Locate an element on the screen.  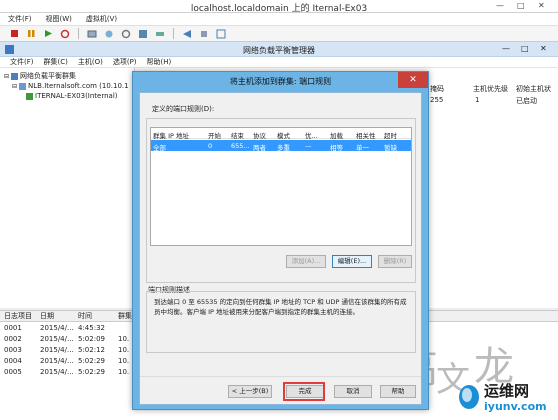
tree-host: ITERNAL-EX03(Internal) is located at coordinates (67, 96).